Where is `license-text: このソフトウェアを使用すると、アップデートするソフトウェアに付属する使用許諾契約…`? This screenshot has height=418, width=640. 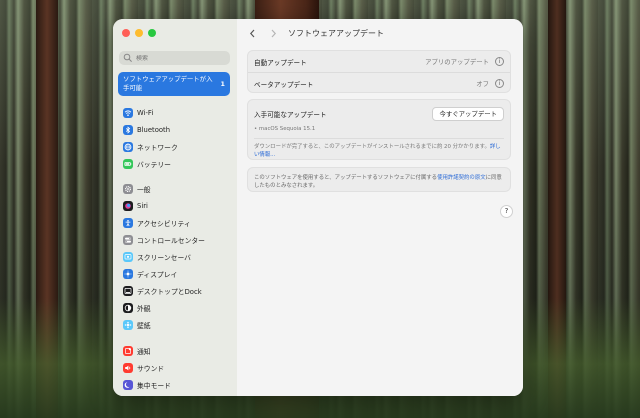
license-text: このソフトウェアを使用すると、アップデートするソフトウェアに付属する使用許諾契約… is located at coordinates (380, 182).